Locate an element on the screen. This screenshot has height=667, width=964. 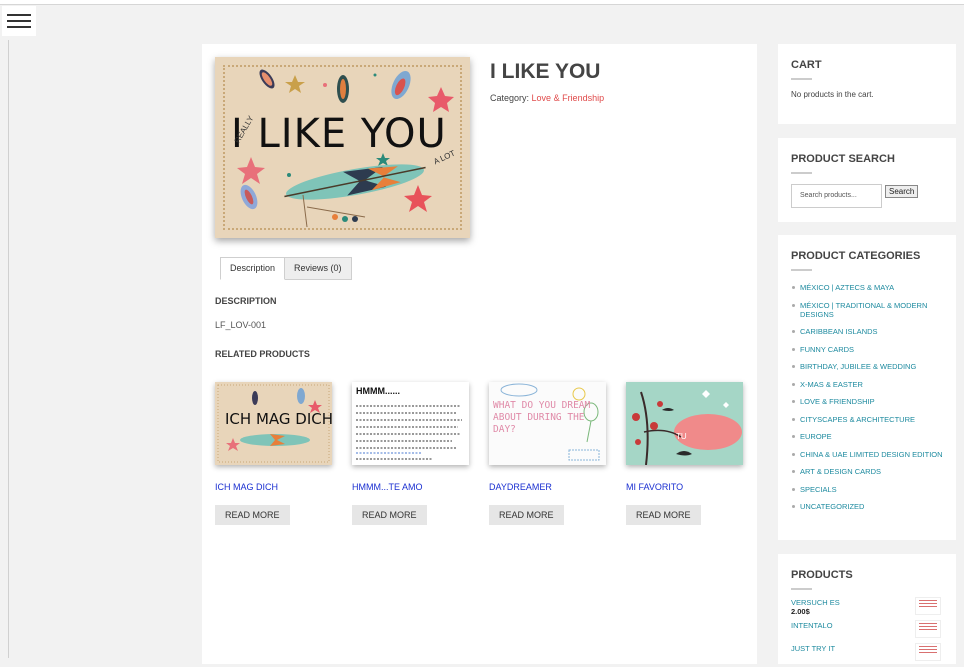
floral-bird-icon is located at coordinates (687, 427).